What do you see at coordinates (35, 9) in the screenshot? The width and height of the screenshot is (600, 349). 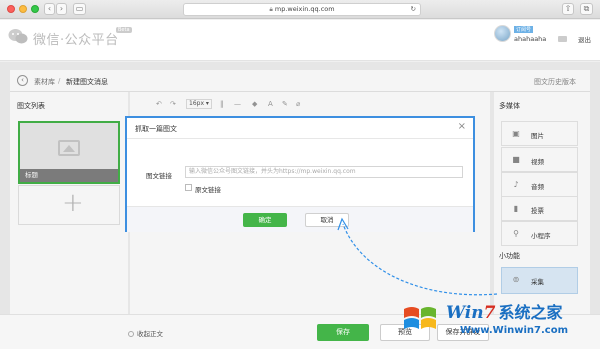 I see `zoom-window-button` at bounding box center [35, 9].